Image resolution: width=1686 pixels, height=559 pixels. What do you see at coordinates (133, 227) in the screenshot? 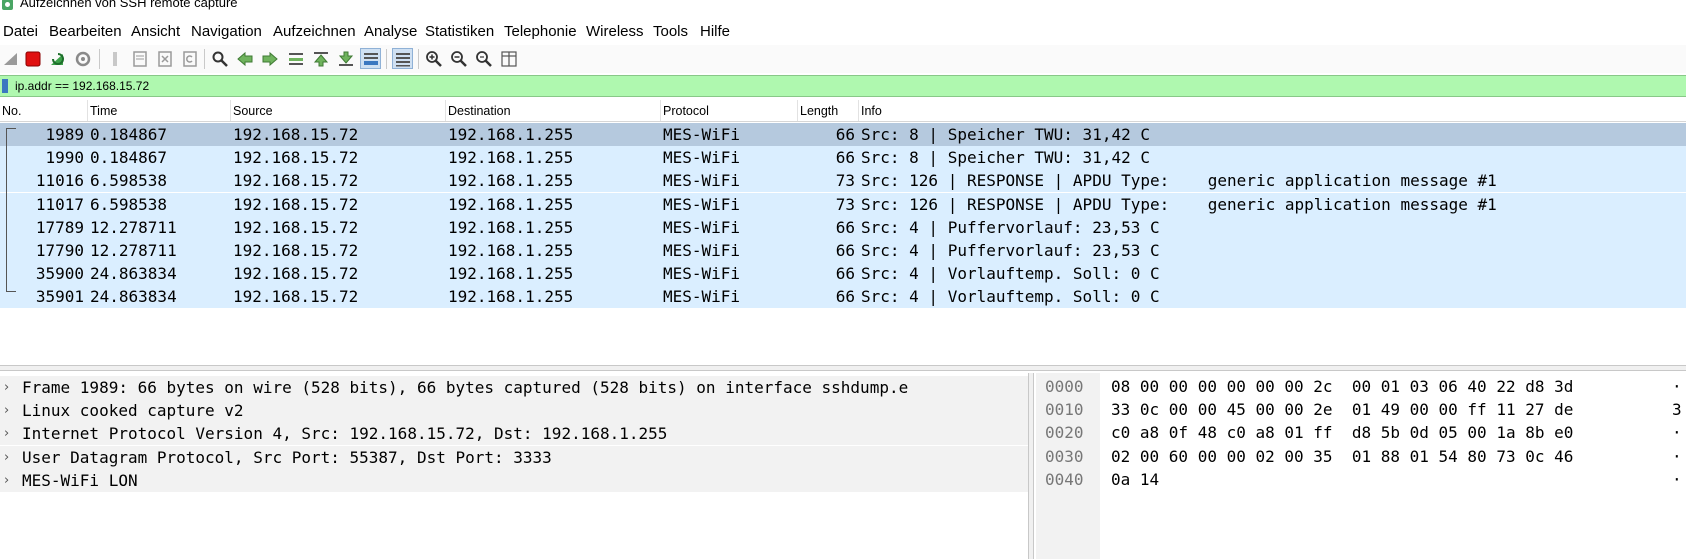
I see `packet-time-cell: 12.278711` at bounding box center [133, 227].